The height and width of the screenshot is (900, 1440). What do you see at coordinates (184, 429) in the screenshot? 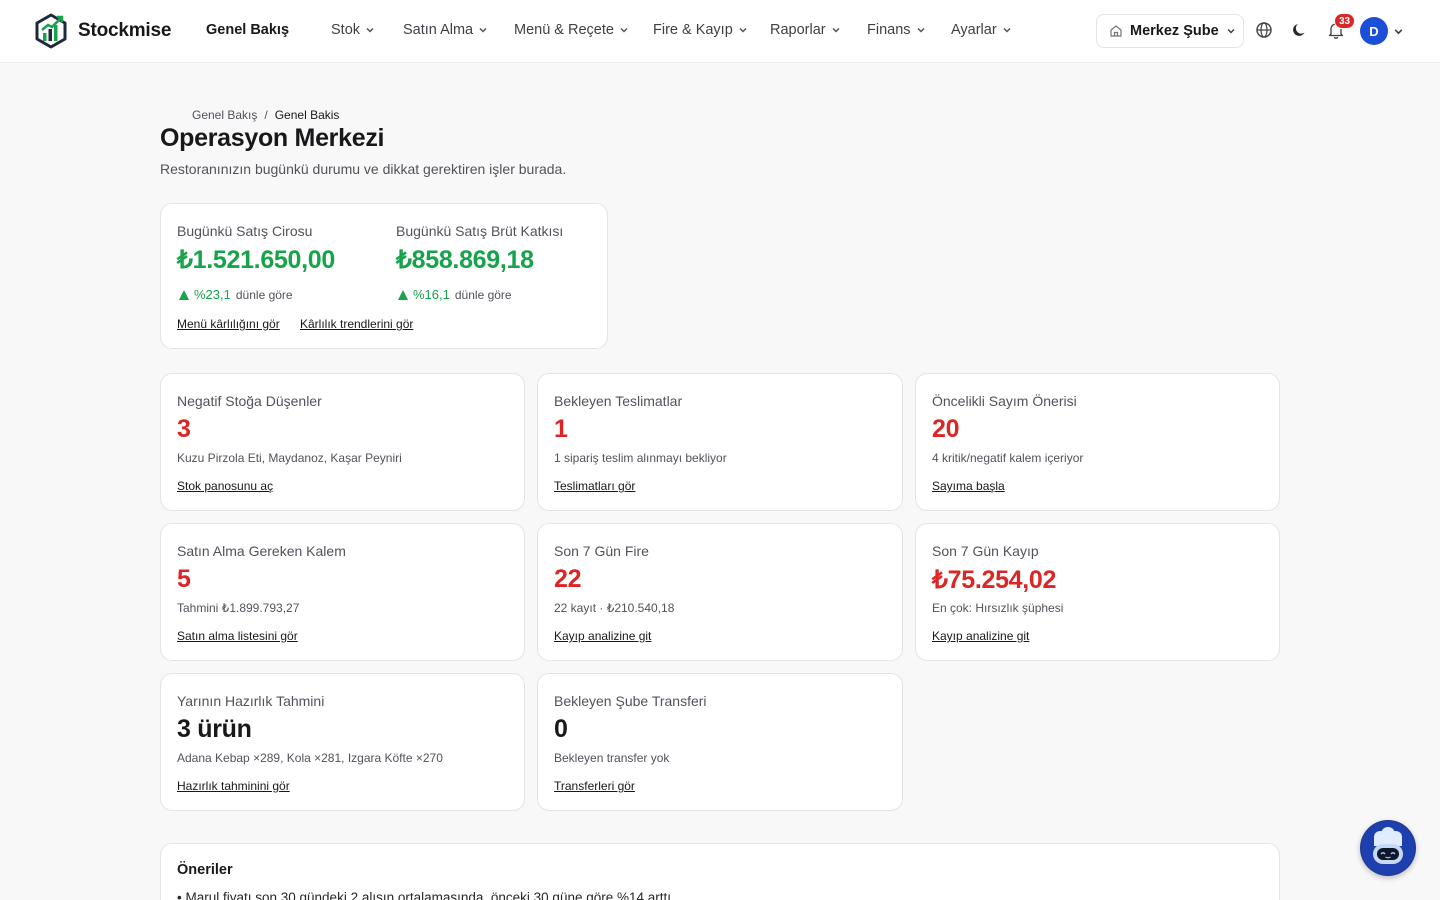
I see `card-value: 3` at bounding box center [184, 429].